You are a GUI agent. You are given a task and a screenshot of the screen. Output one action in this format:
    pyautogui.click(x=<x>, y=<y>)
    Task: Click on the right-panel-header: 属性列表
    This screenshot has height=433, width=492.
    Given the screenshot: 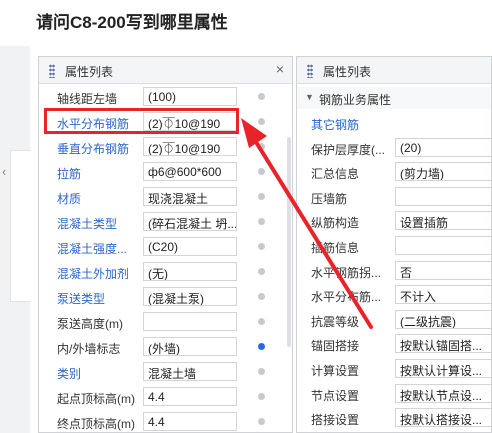 What is the action you would take?
    pyautogui.click(x=394, y=70)
    